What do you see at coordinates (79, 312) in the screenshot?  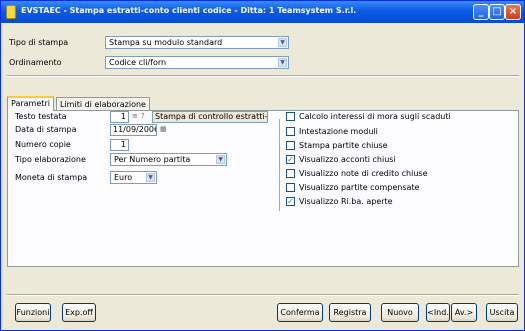 I see `exp-off-button: Exp.off` at bounding box center [79, 312].